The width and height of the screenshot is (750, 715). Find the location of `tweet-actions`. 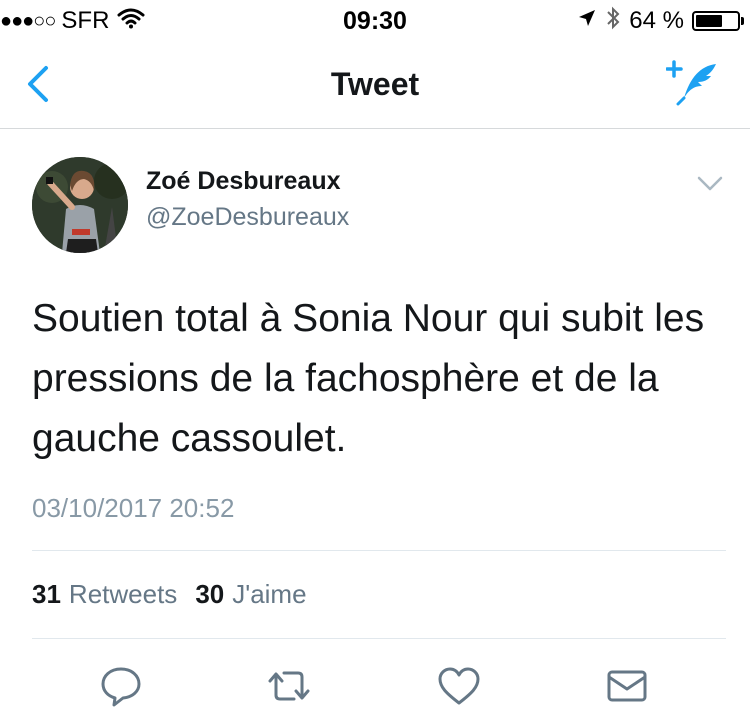

tweet-actions is located at coordinates (375, 687).